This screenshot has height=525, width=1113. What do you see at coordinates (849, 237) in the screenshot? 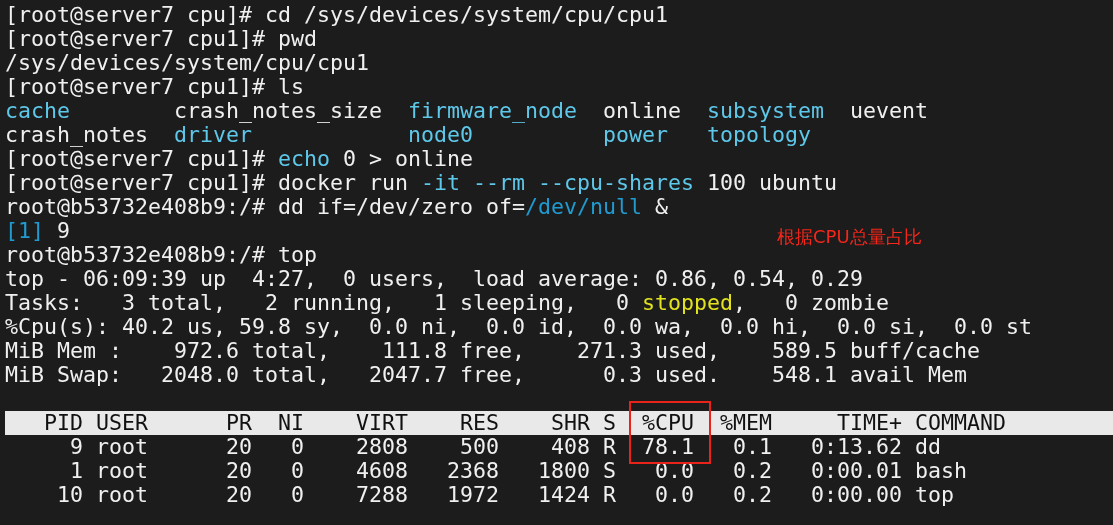
I see `annotation-text: 根据CPU总量占比` at bounding box center [849, 237].